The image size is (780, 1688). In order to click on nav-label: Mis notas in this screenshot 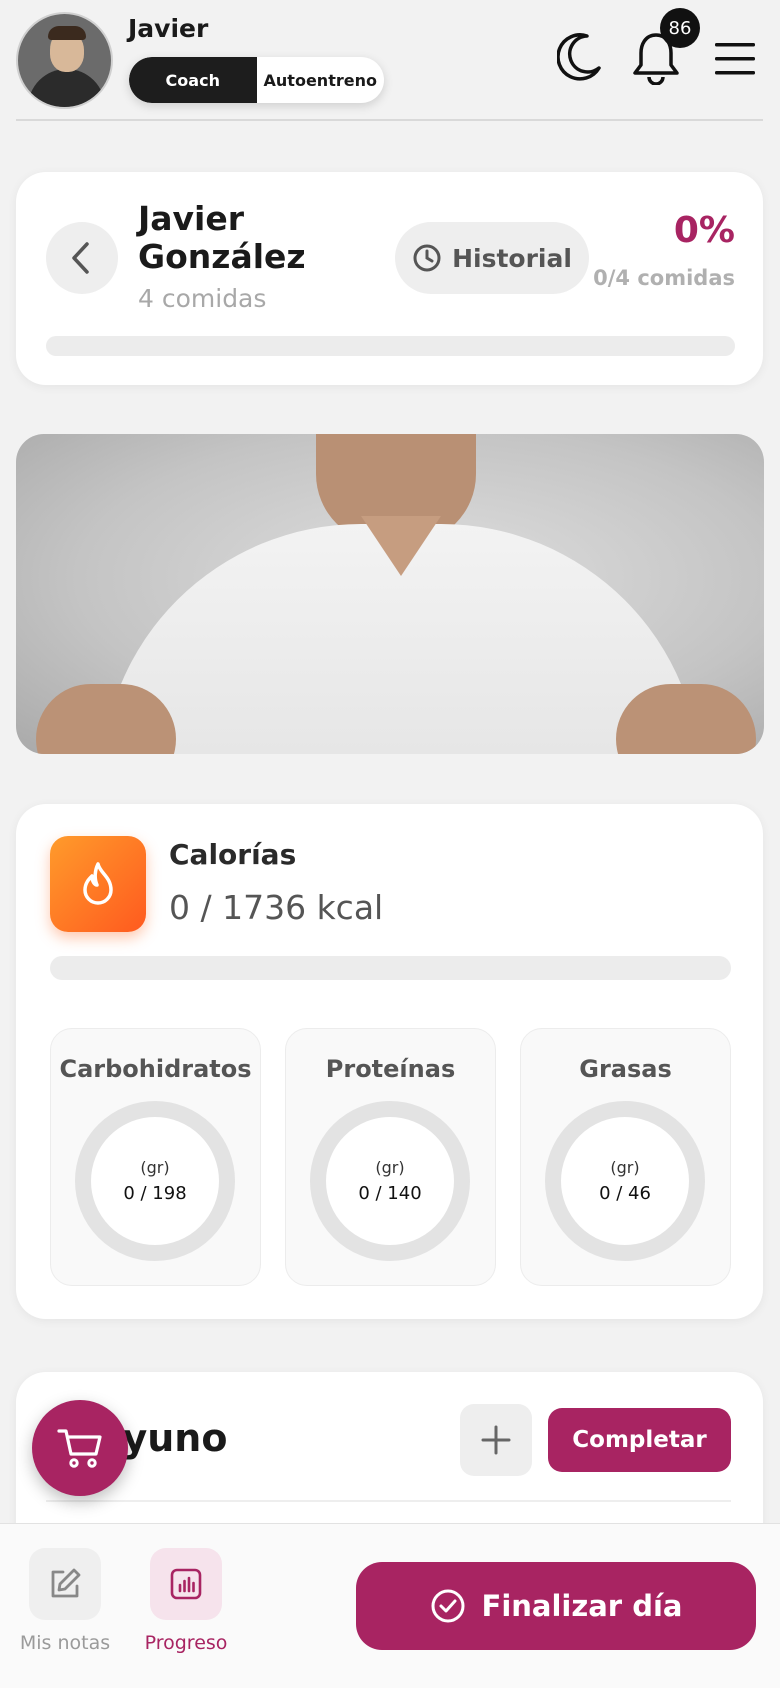, I will do `click(65, 1643)`.